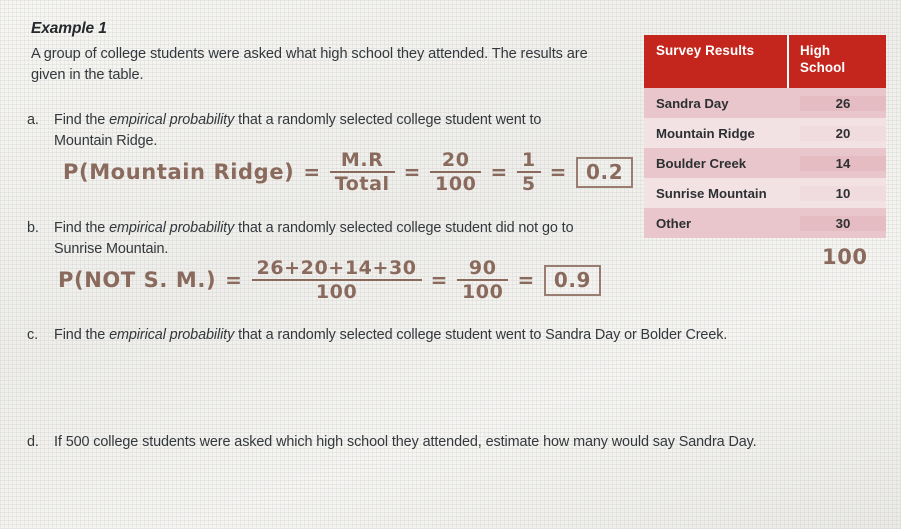  Describe the element at coordinates (312, 172) in the screenshot. I see `handwriting-a-equals-1: =` at that location.